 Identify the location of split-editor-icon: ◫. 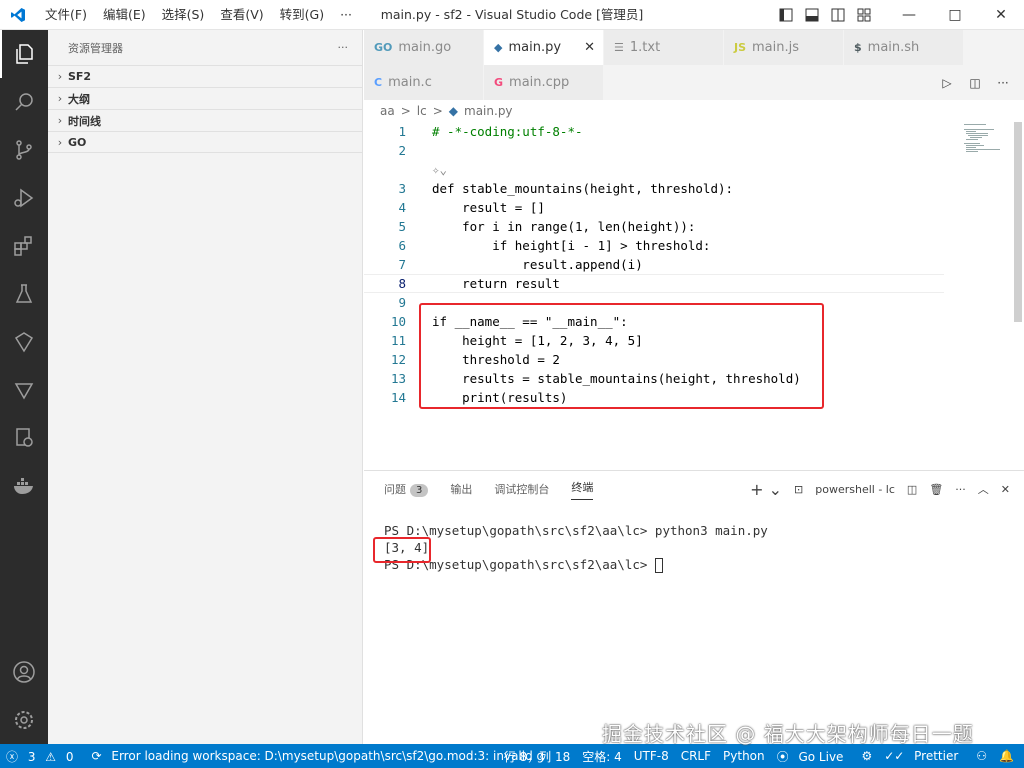
(975, 83).